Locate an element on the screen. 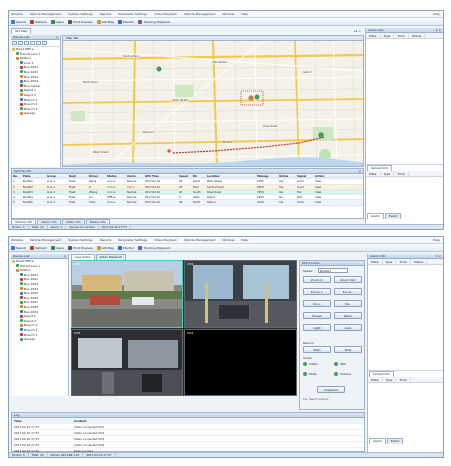 Image resolution: width=451 pixels, height=466 pixels. ptz-button: Zoom Out is located at coordinates (348, 279).